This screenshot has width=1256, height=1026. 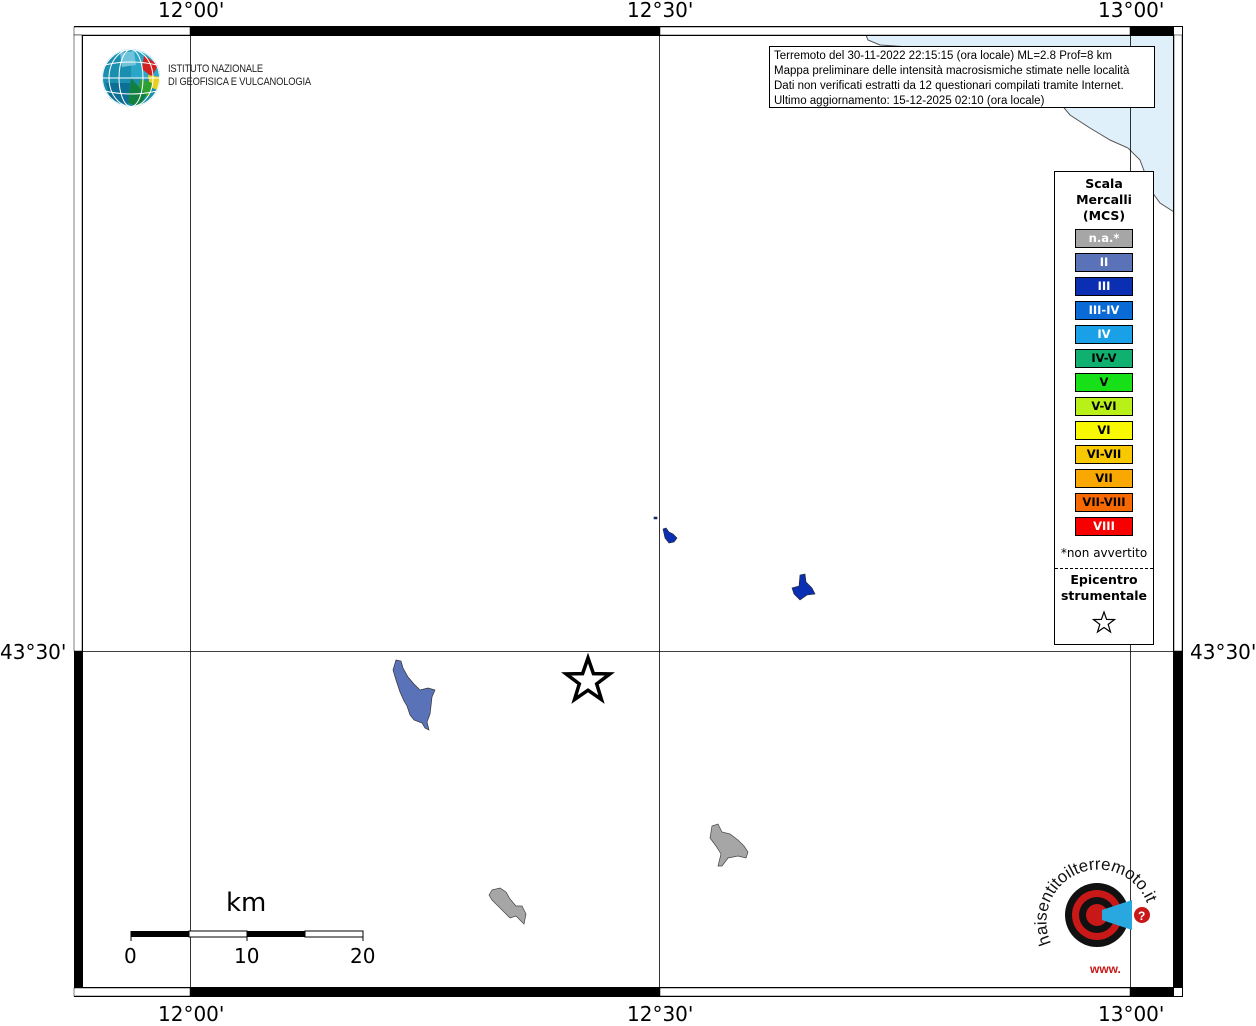 What do you see at coordinates (246, 903) in the screenshot?
I see `scale-unit-label: km` at bounding box center [246, 903].